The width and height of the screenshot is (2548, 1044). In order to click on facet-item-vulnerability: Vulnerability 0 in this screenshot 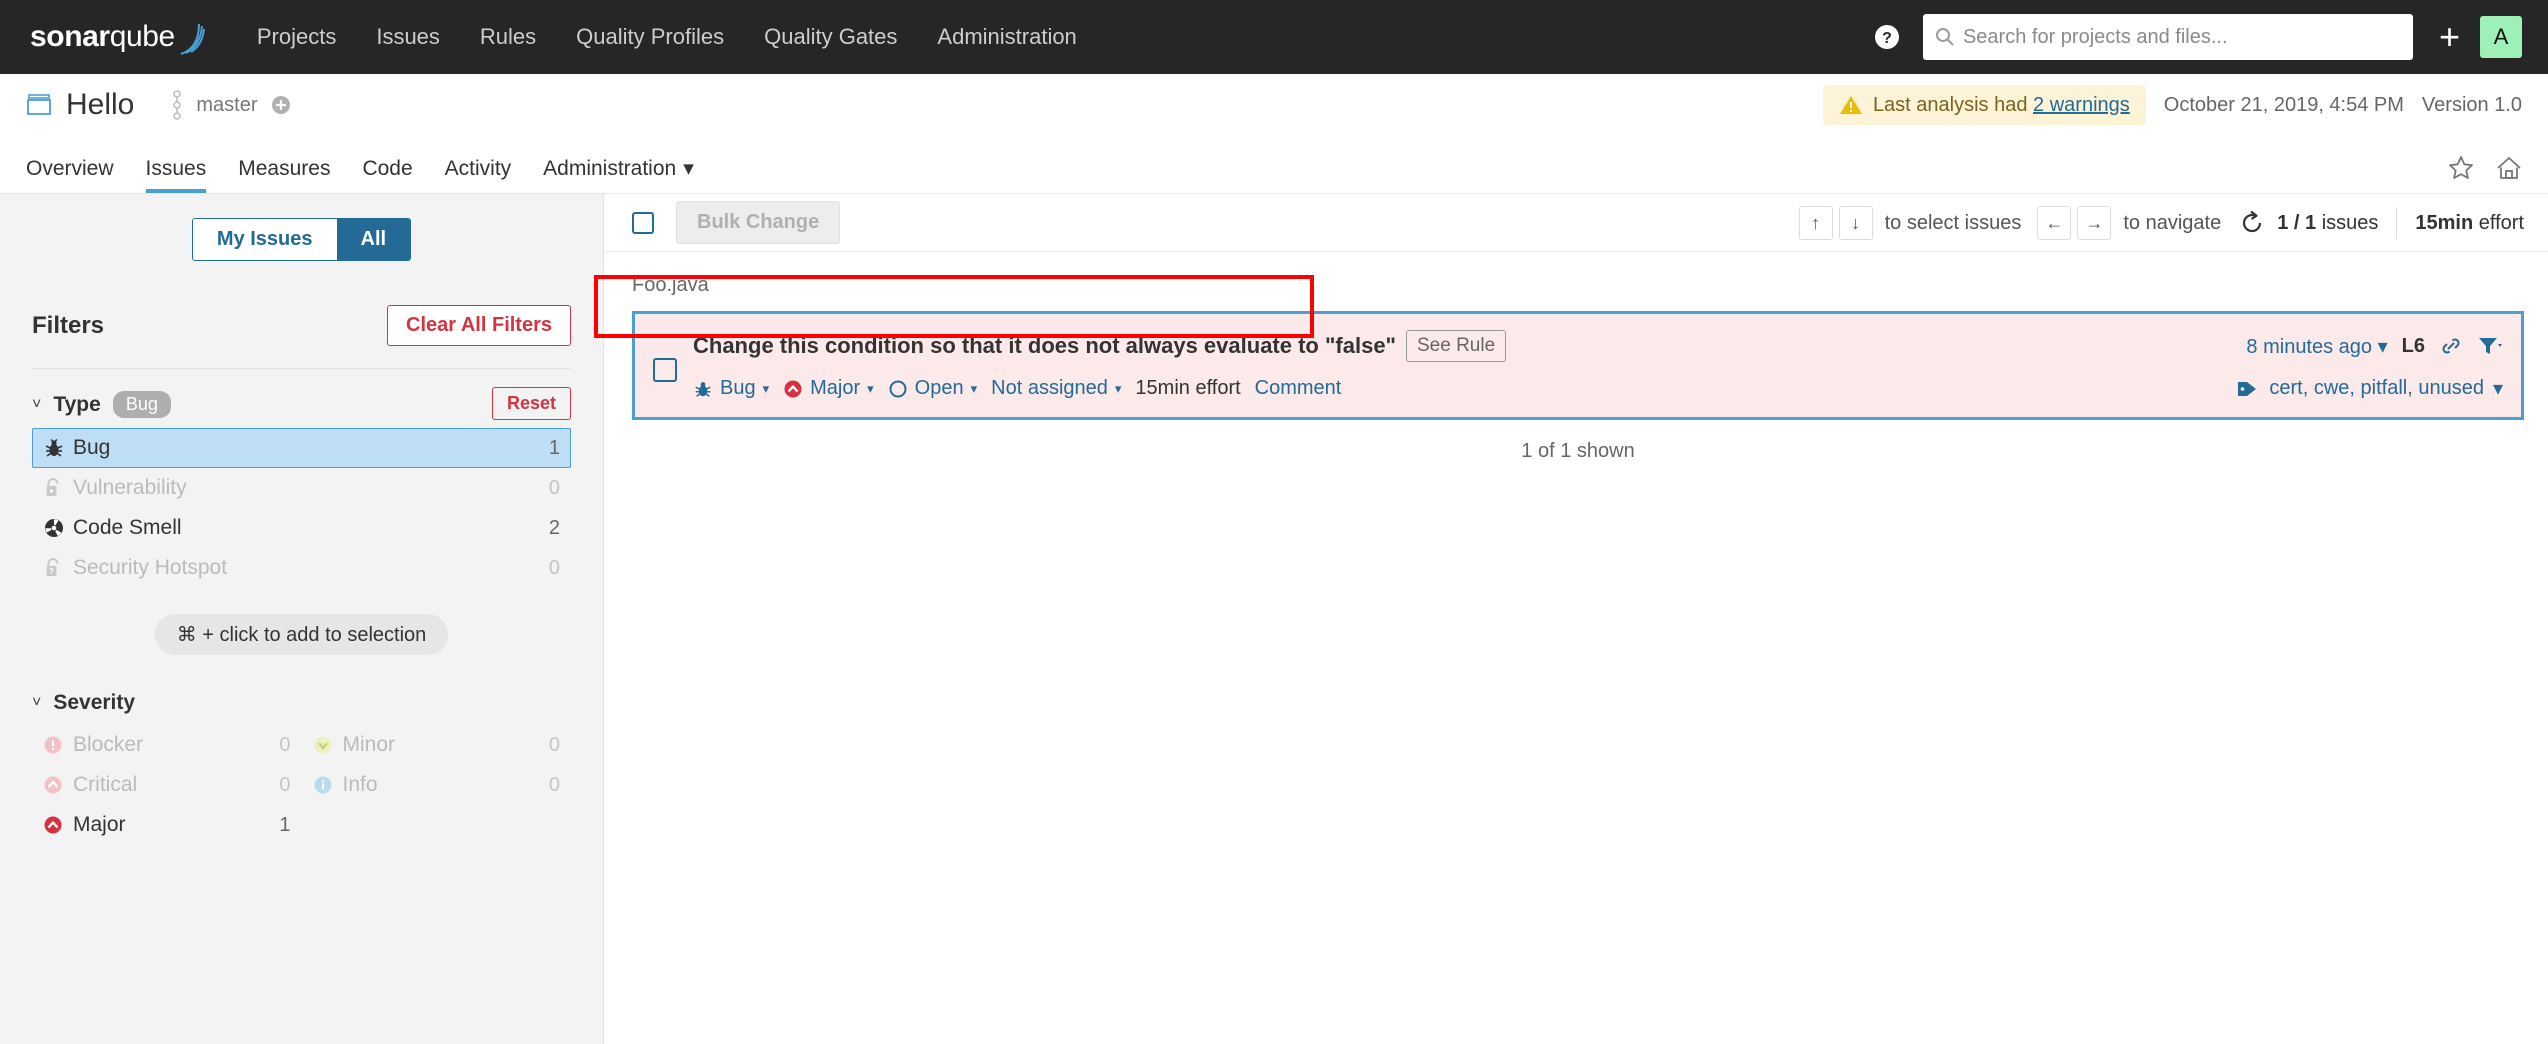, I will do `click(301, 488)`.